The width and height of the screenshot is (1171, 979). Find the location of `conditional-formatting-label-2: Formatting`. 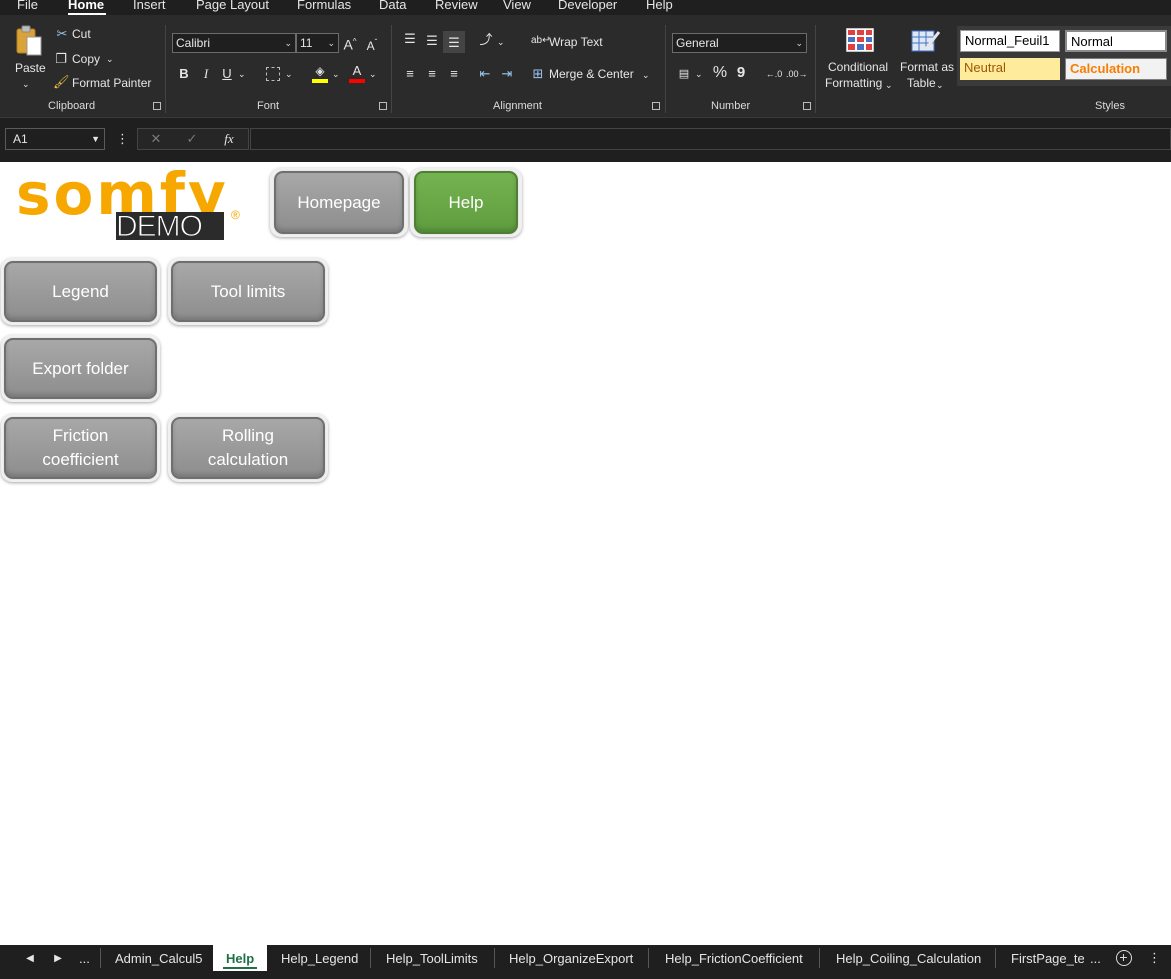

conditional-formatting-label-2: Formatting is located at coordinates (853, 83).